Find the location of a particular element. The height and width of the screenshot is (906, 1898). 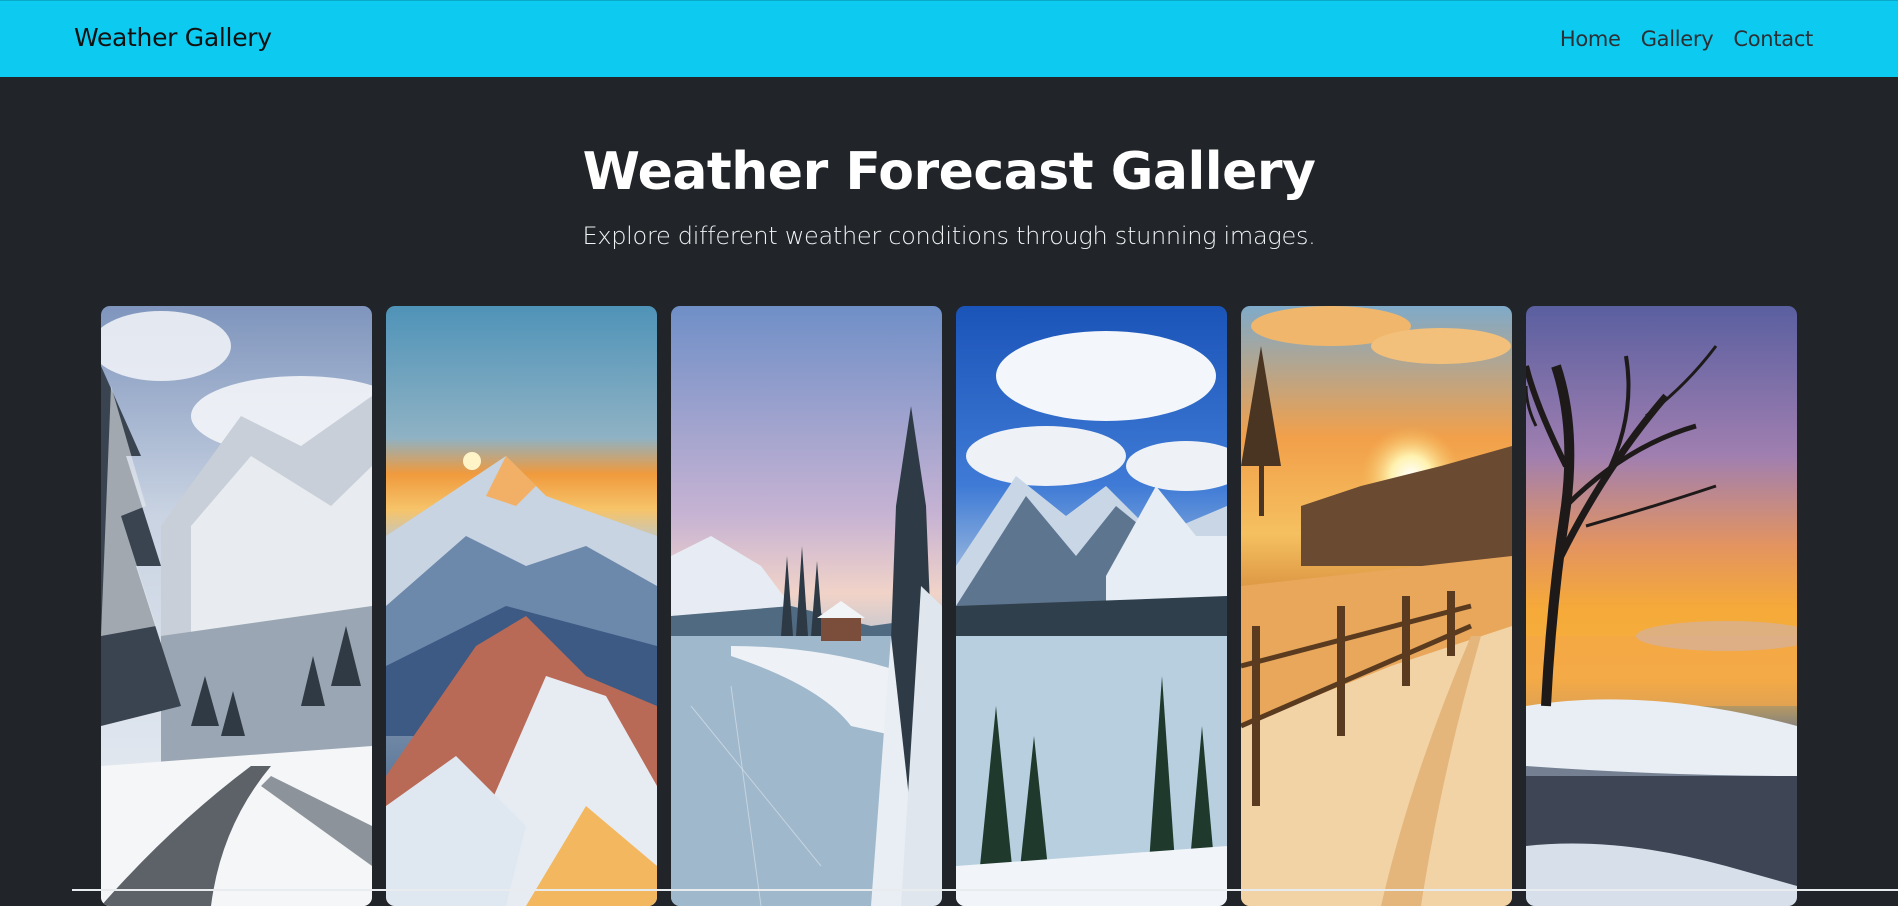

gallery-image-snowy-mountain-road is located at coordinates (236, 606).